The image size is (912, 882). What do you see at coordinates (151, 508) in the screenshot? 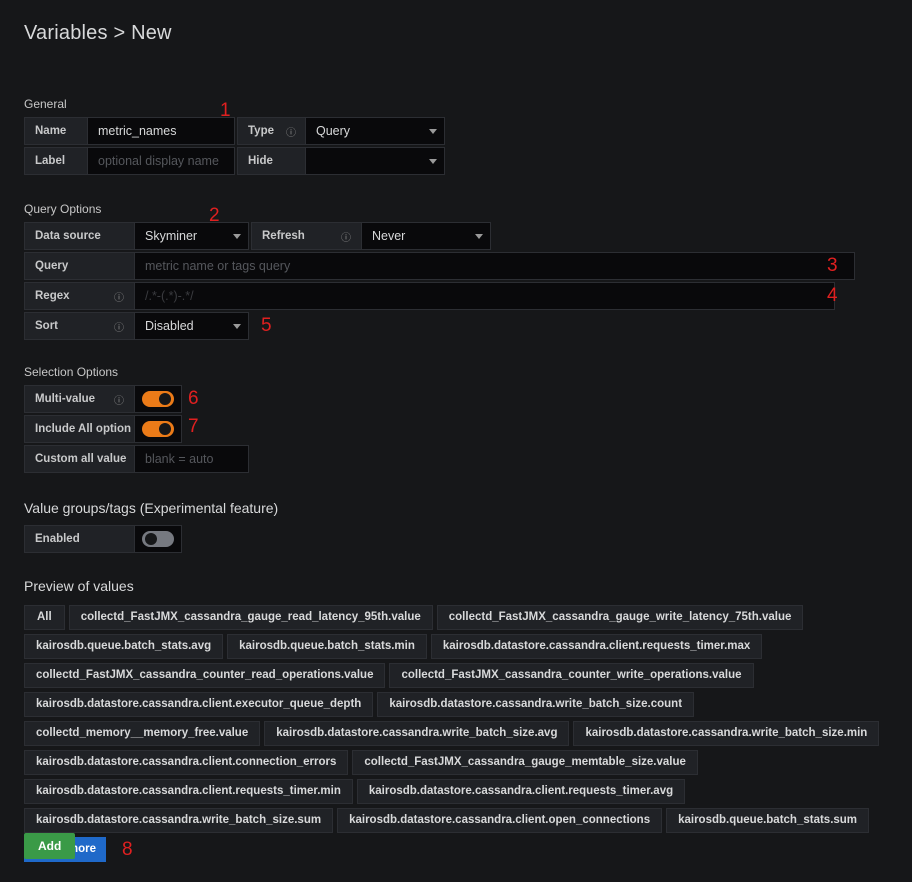
I see `value-groups-section-label: Value groups/tags (Experimental feature)` at bounding box center [151, 508].